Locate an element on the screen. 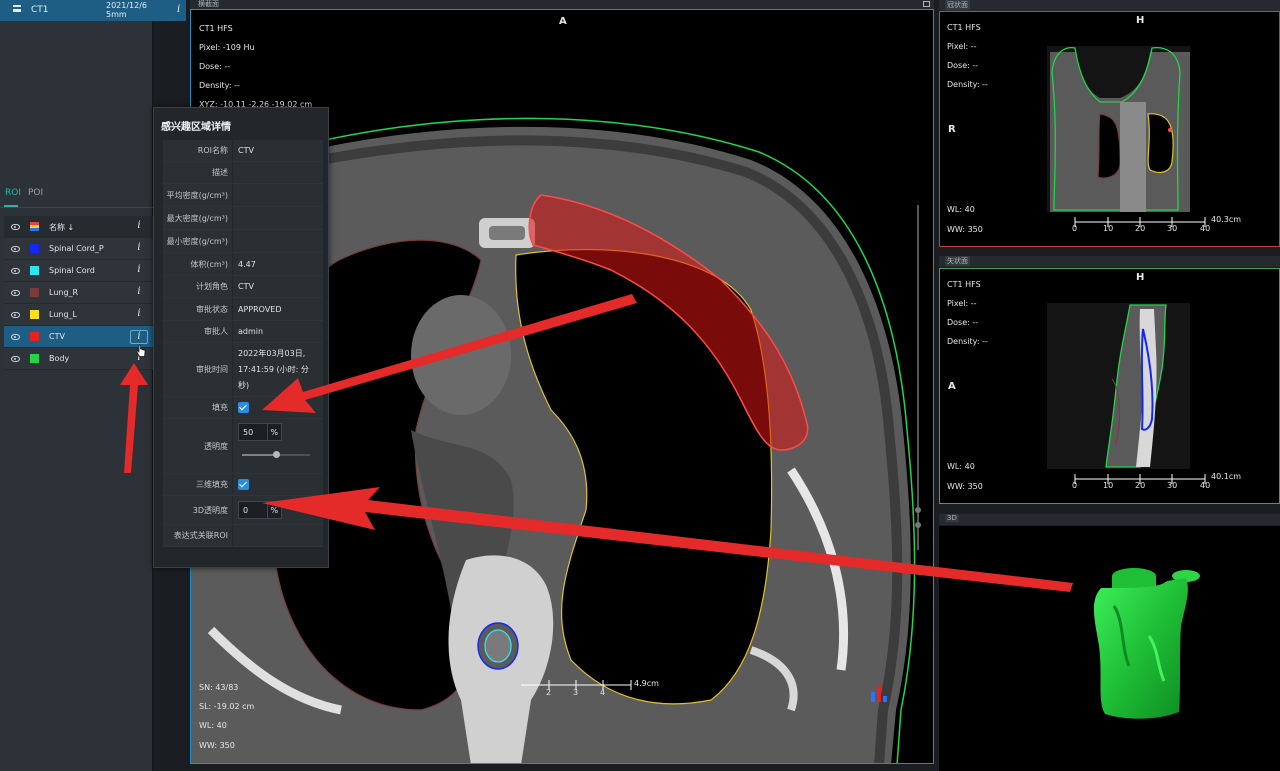 The image size is (1280, 771). sagittal-ww-readout: WW: 350 is located at coordinates (965, 486).